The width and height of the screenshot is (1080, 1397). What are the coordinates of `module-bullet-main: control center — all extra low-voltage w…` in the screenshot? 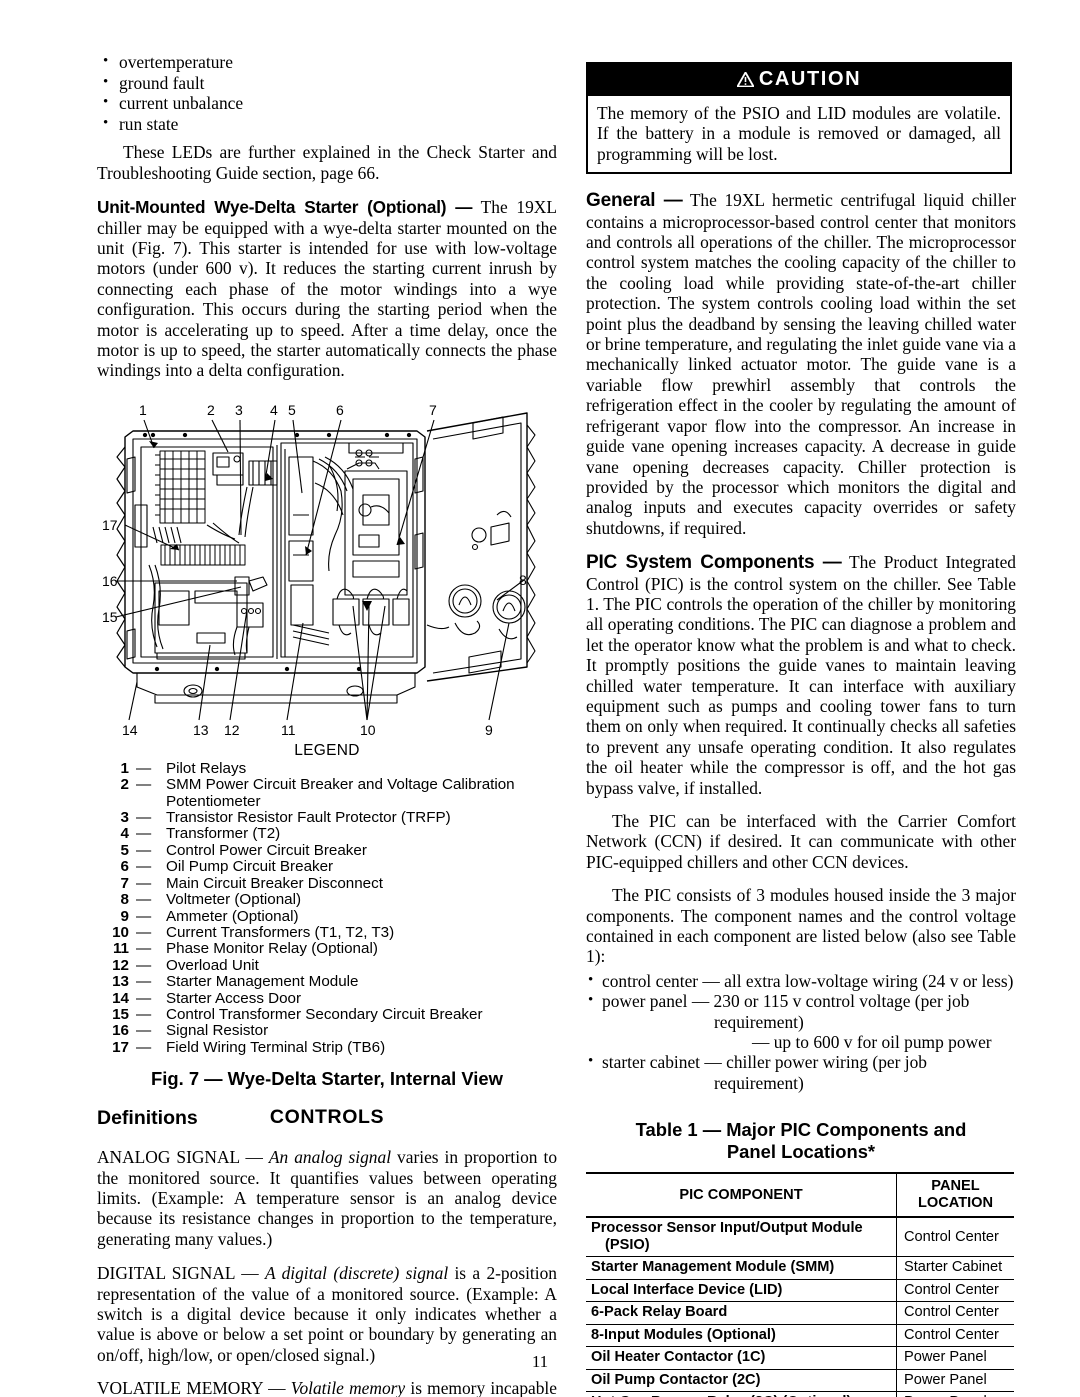 It's located at (808, 980).